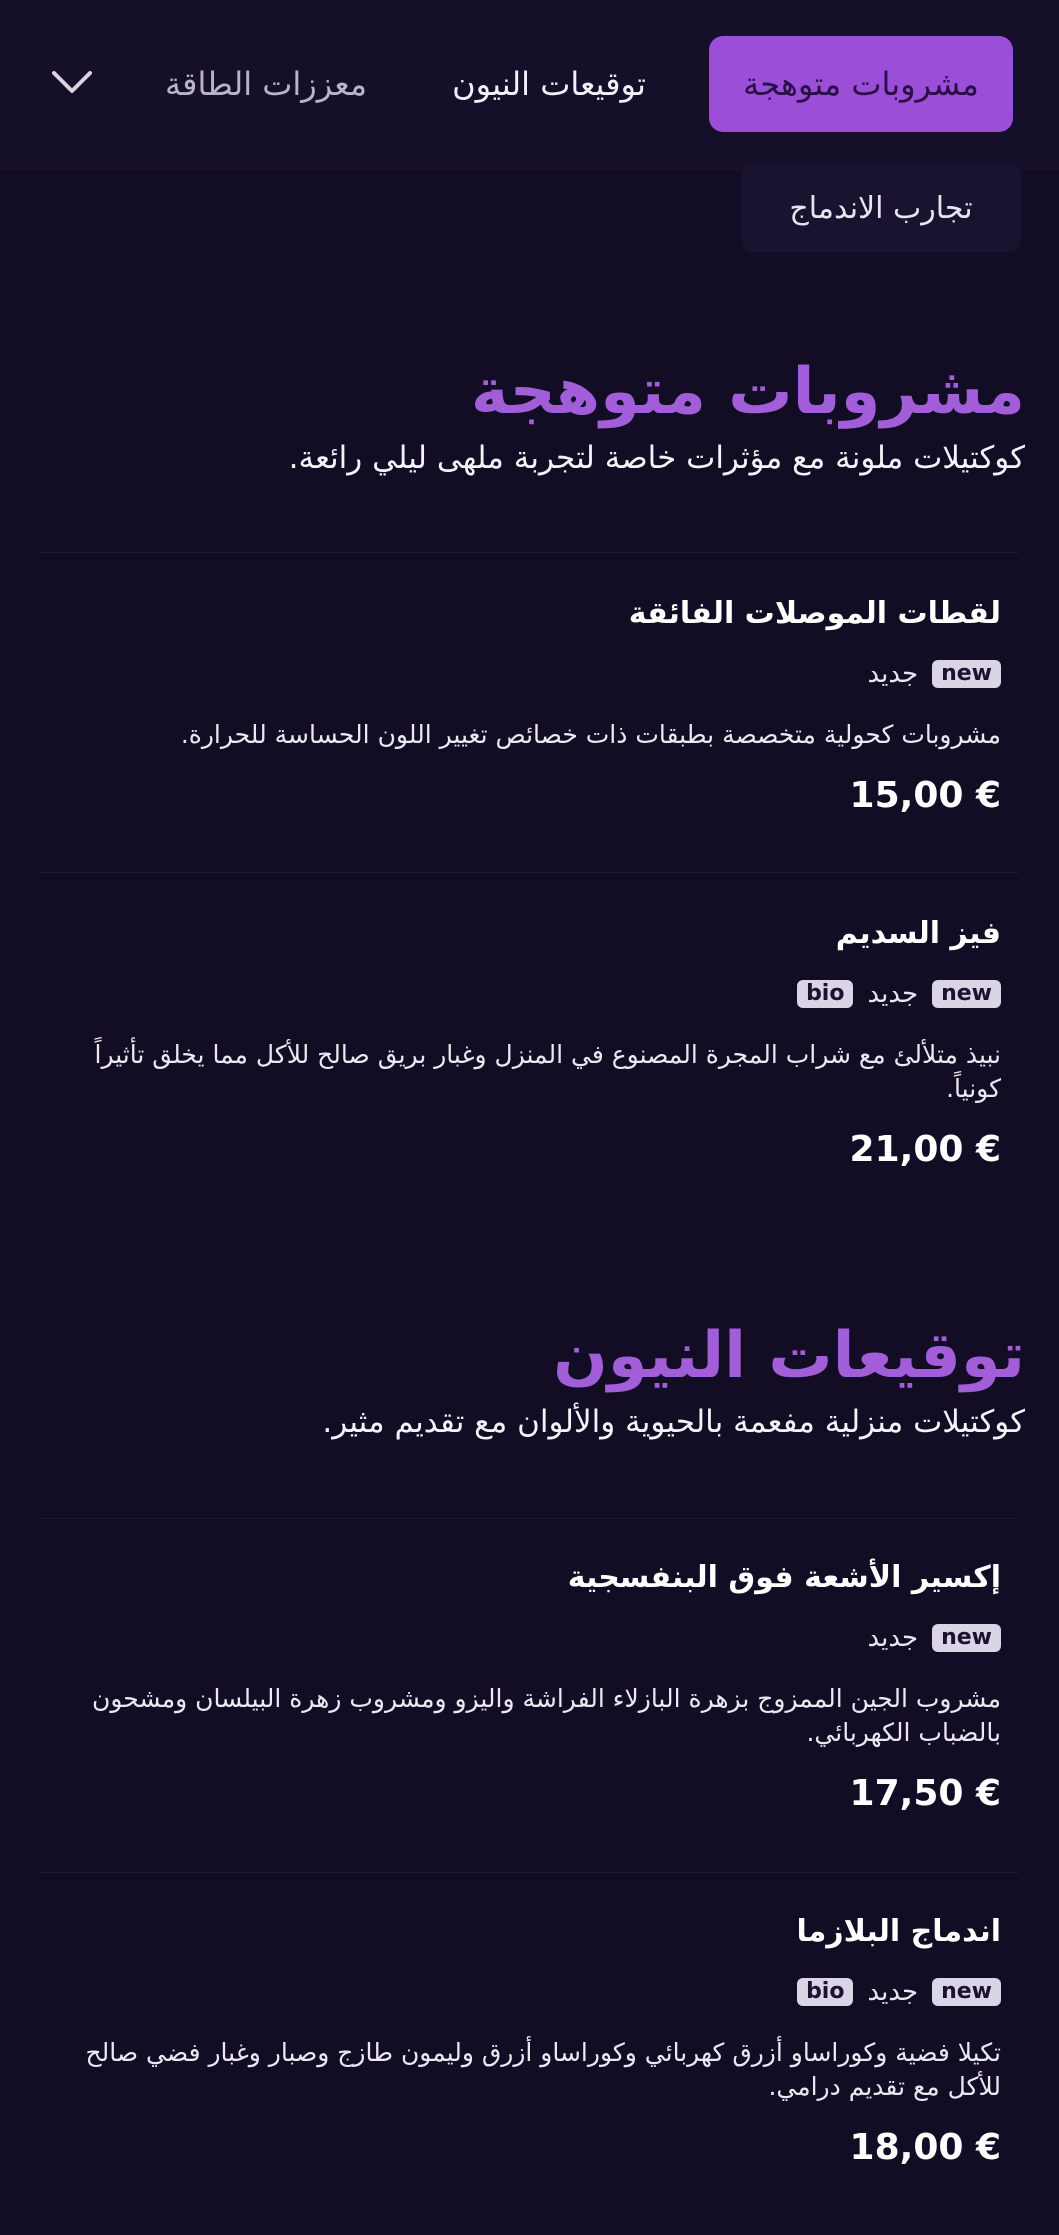 The height and width of the screenshot is (2235, 1059). I want to click on section-title: توقيعات النيون, so click(789, 1356).